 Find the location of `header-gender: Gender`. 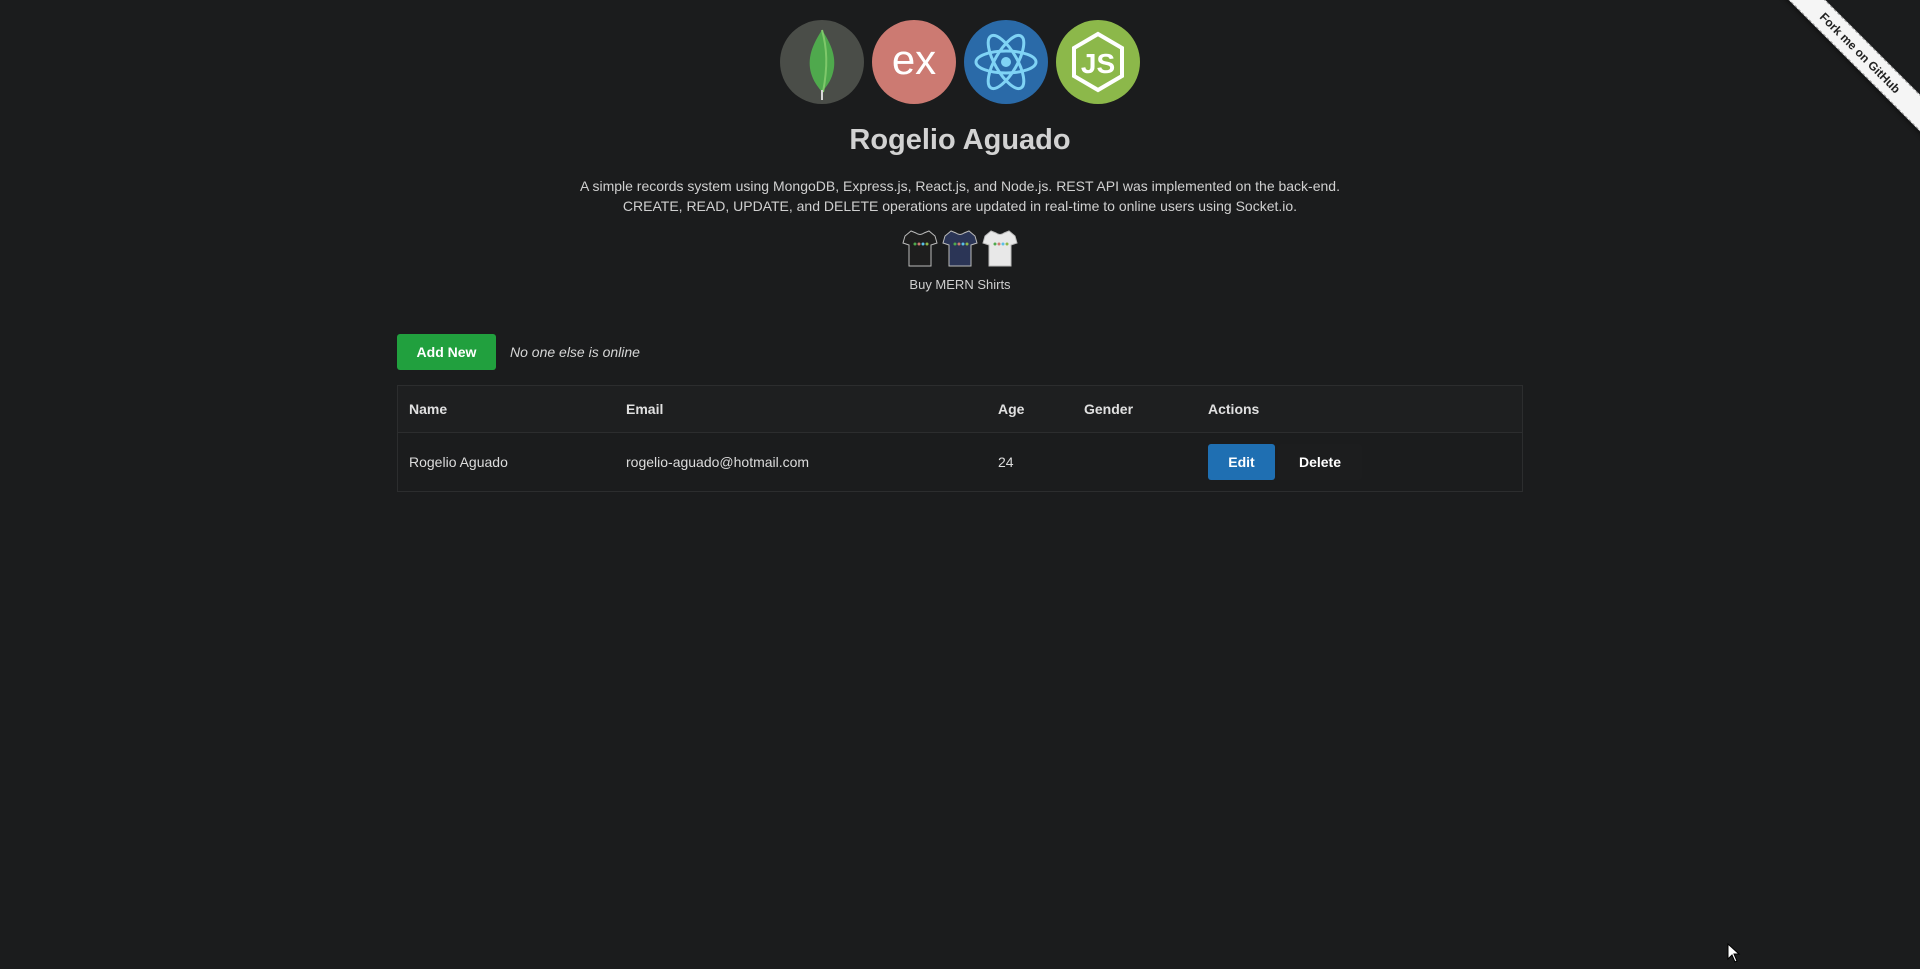

header-gender: Gender is located at coordinates (1135, 409).